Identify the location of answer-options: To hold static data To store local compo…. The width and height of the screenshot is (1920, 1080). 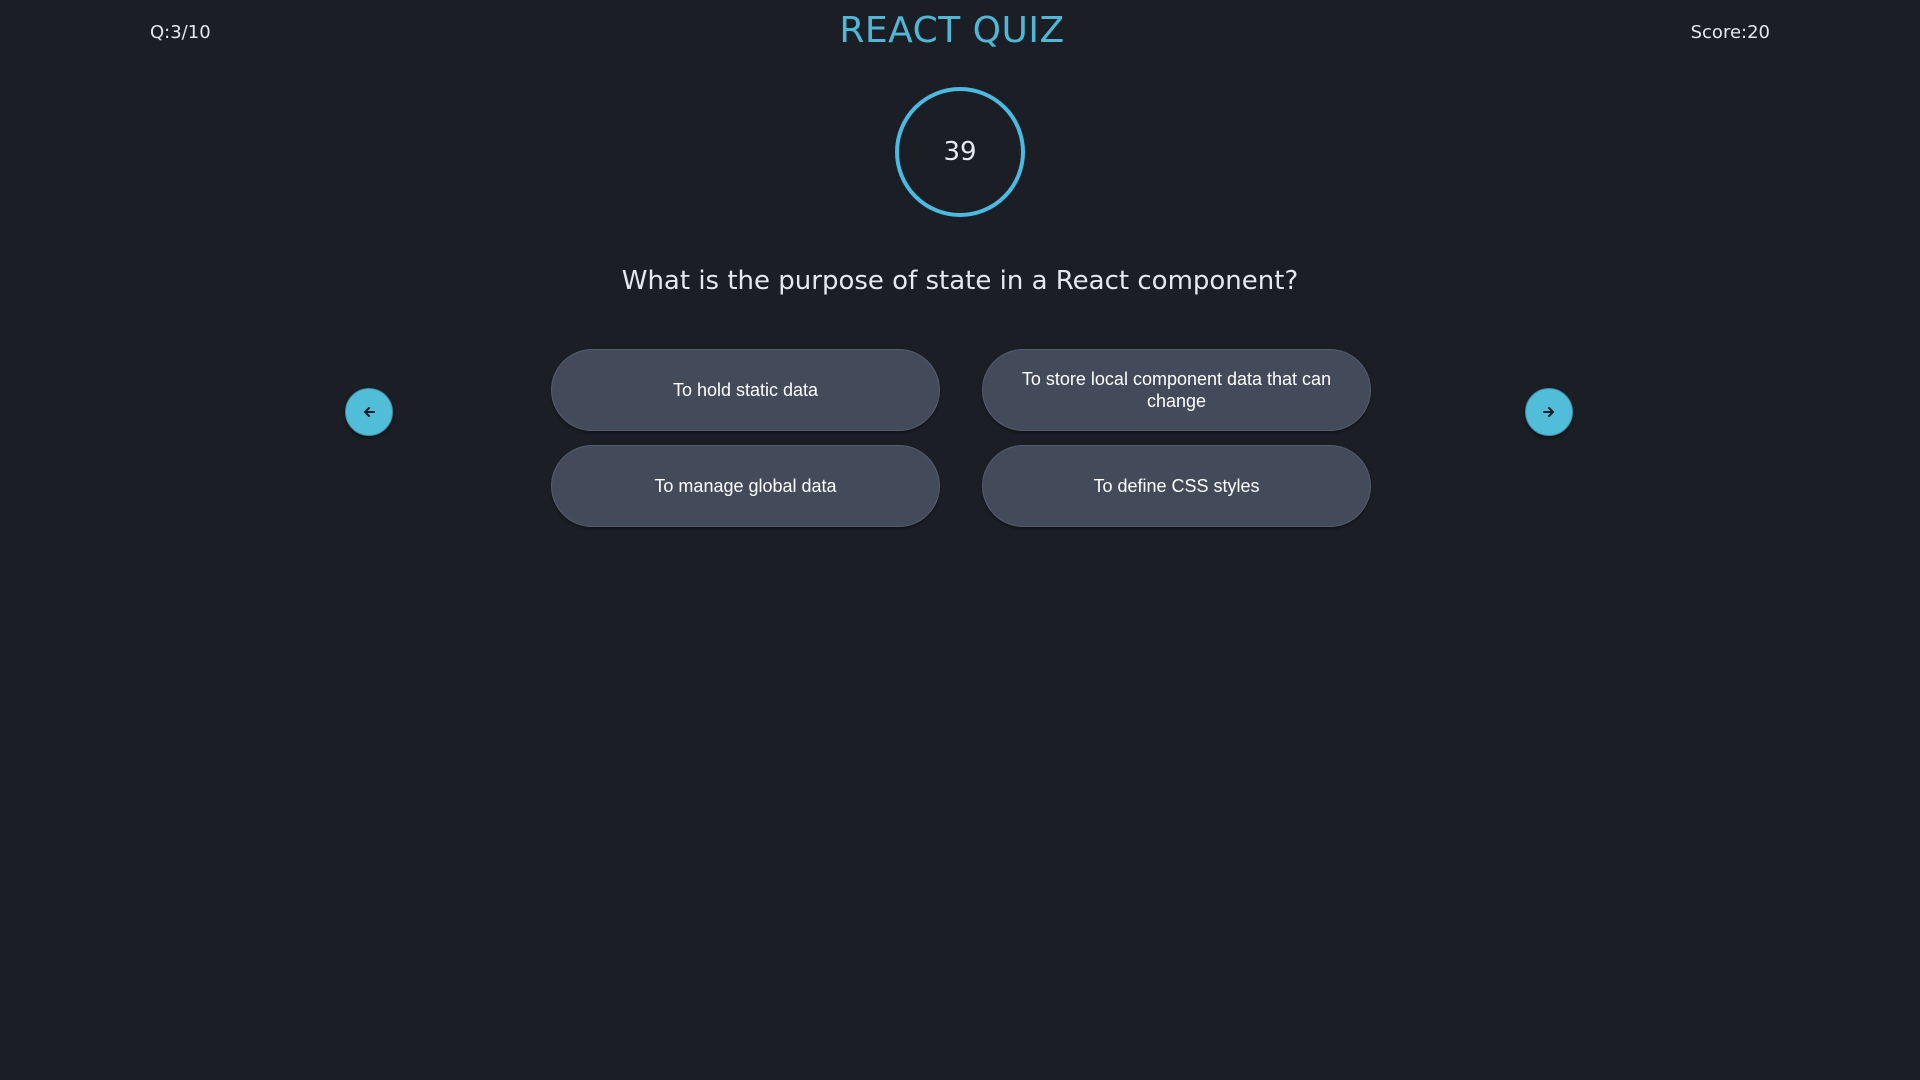
(961, 438).